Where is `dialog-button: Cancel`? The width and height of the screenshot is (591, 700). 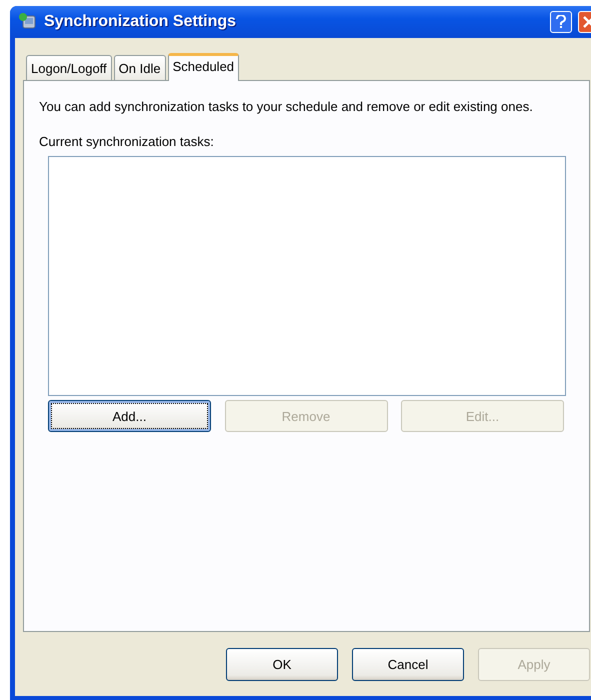
dialog-button: Cancel is located at coordinates (408, 664).